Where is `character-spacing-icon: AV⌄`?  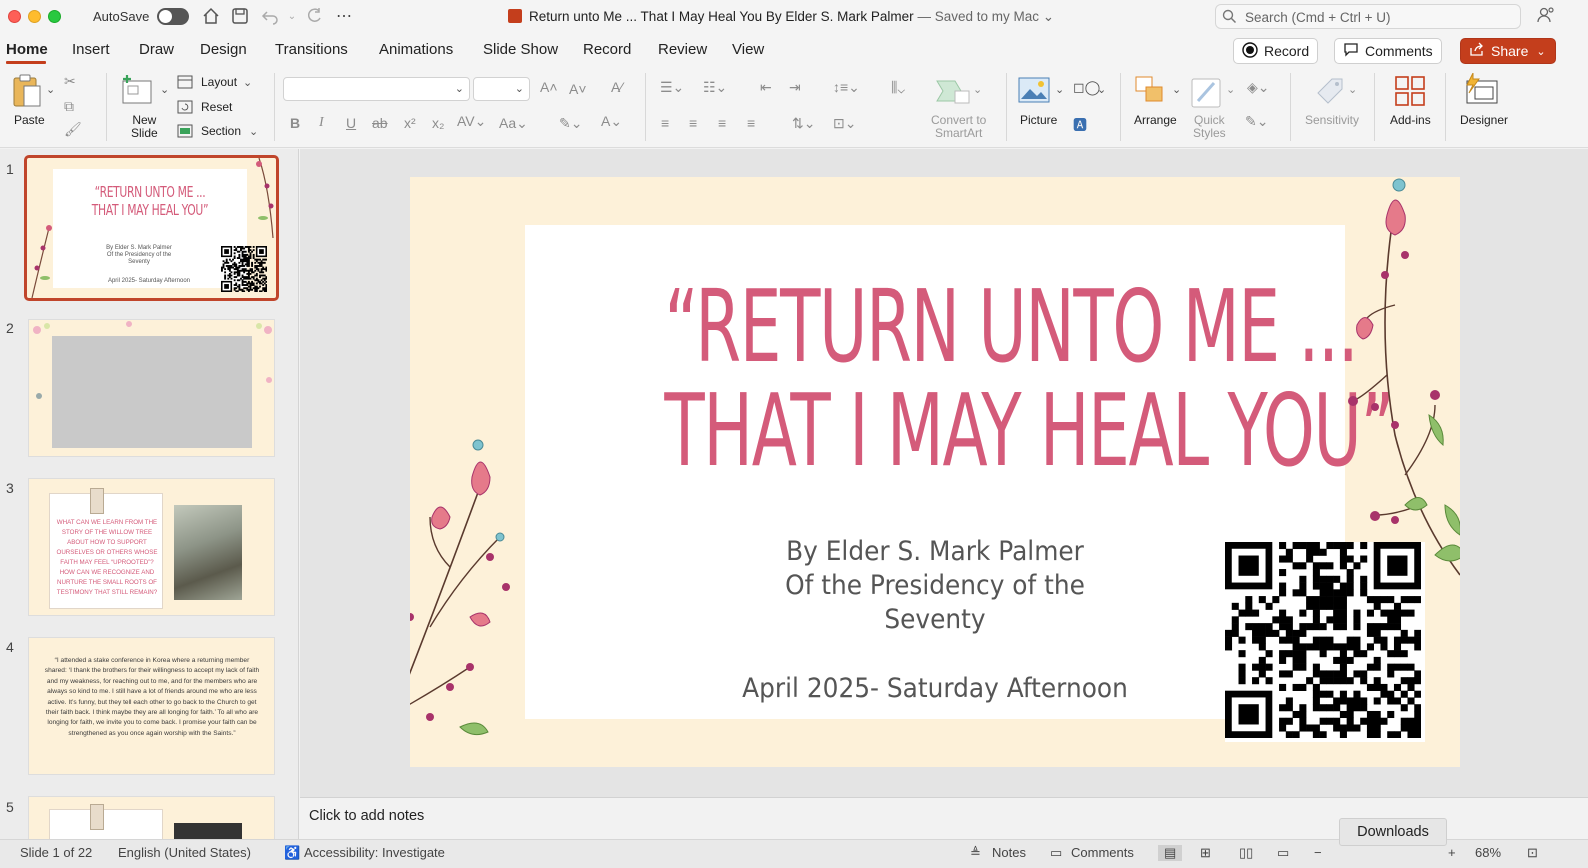 character-spacing-icon: AV⌄ is located at coordinates (471, 121).